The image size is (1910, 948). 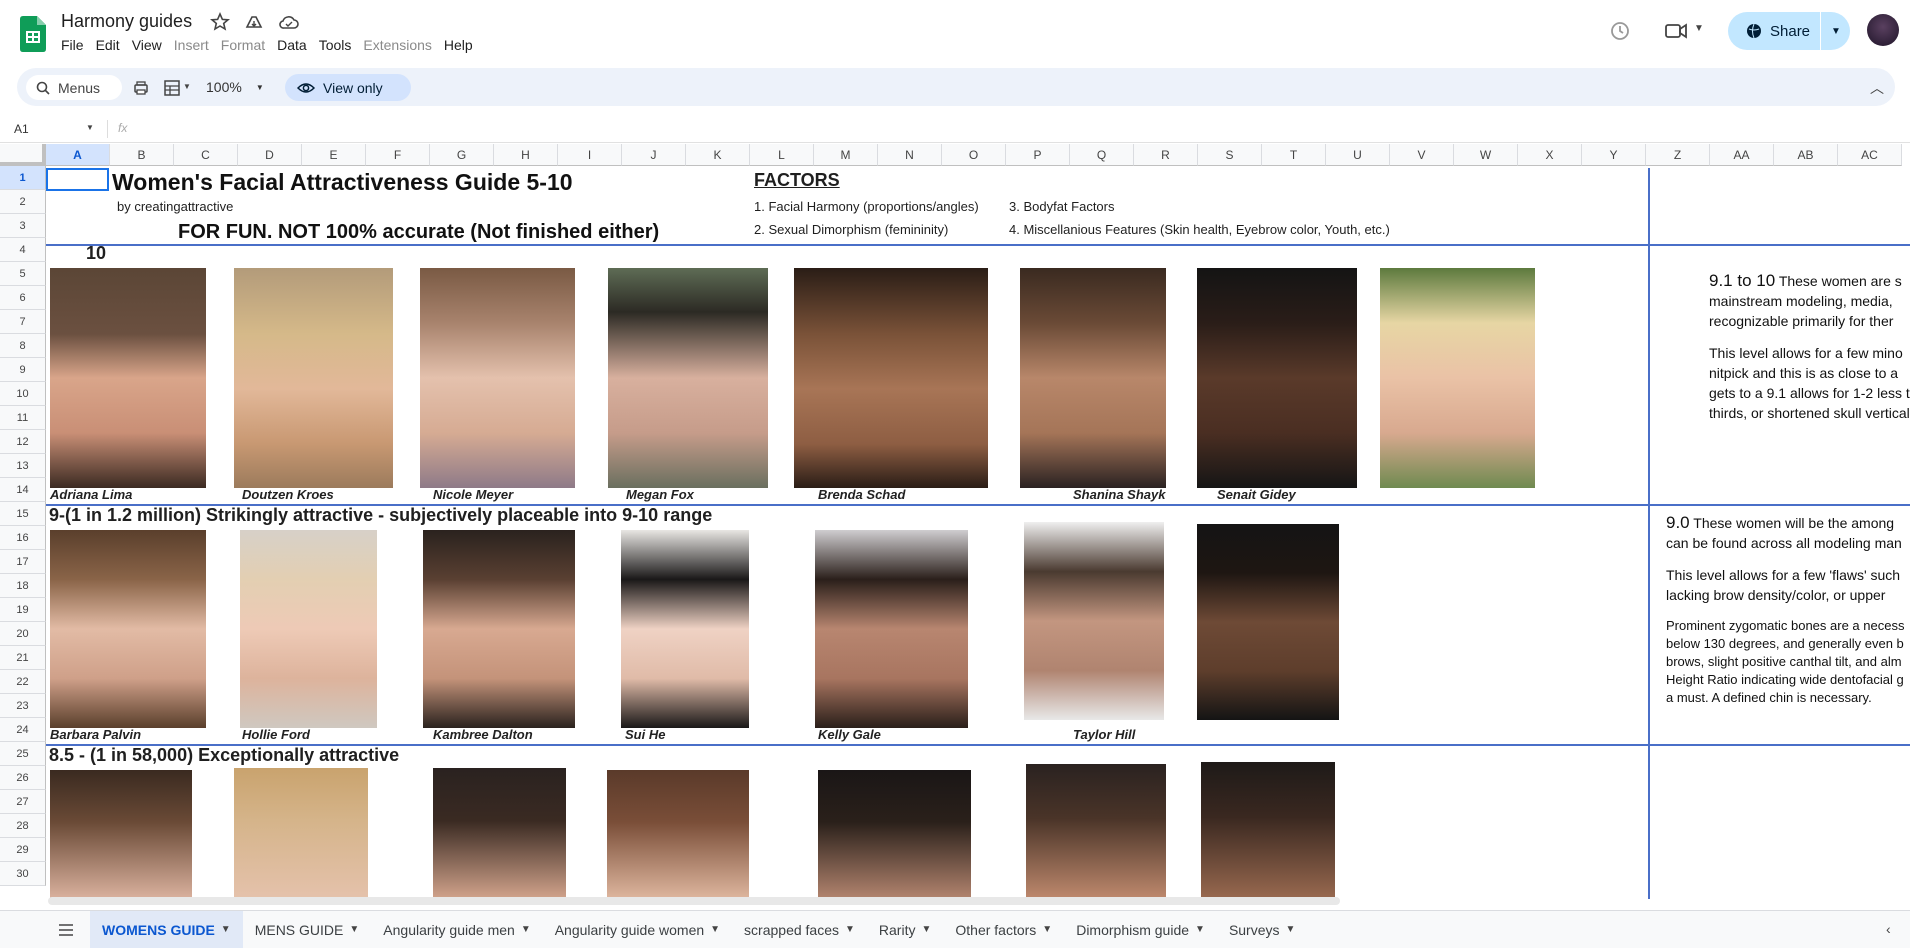 I want to click on collapse-toolbar-icon: ︿, so click(x=1877, y=88).